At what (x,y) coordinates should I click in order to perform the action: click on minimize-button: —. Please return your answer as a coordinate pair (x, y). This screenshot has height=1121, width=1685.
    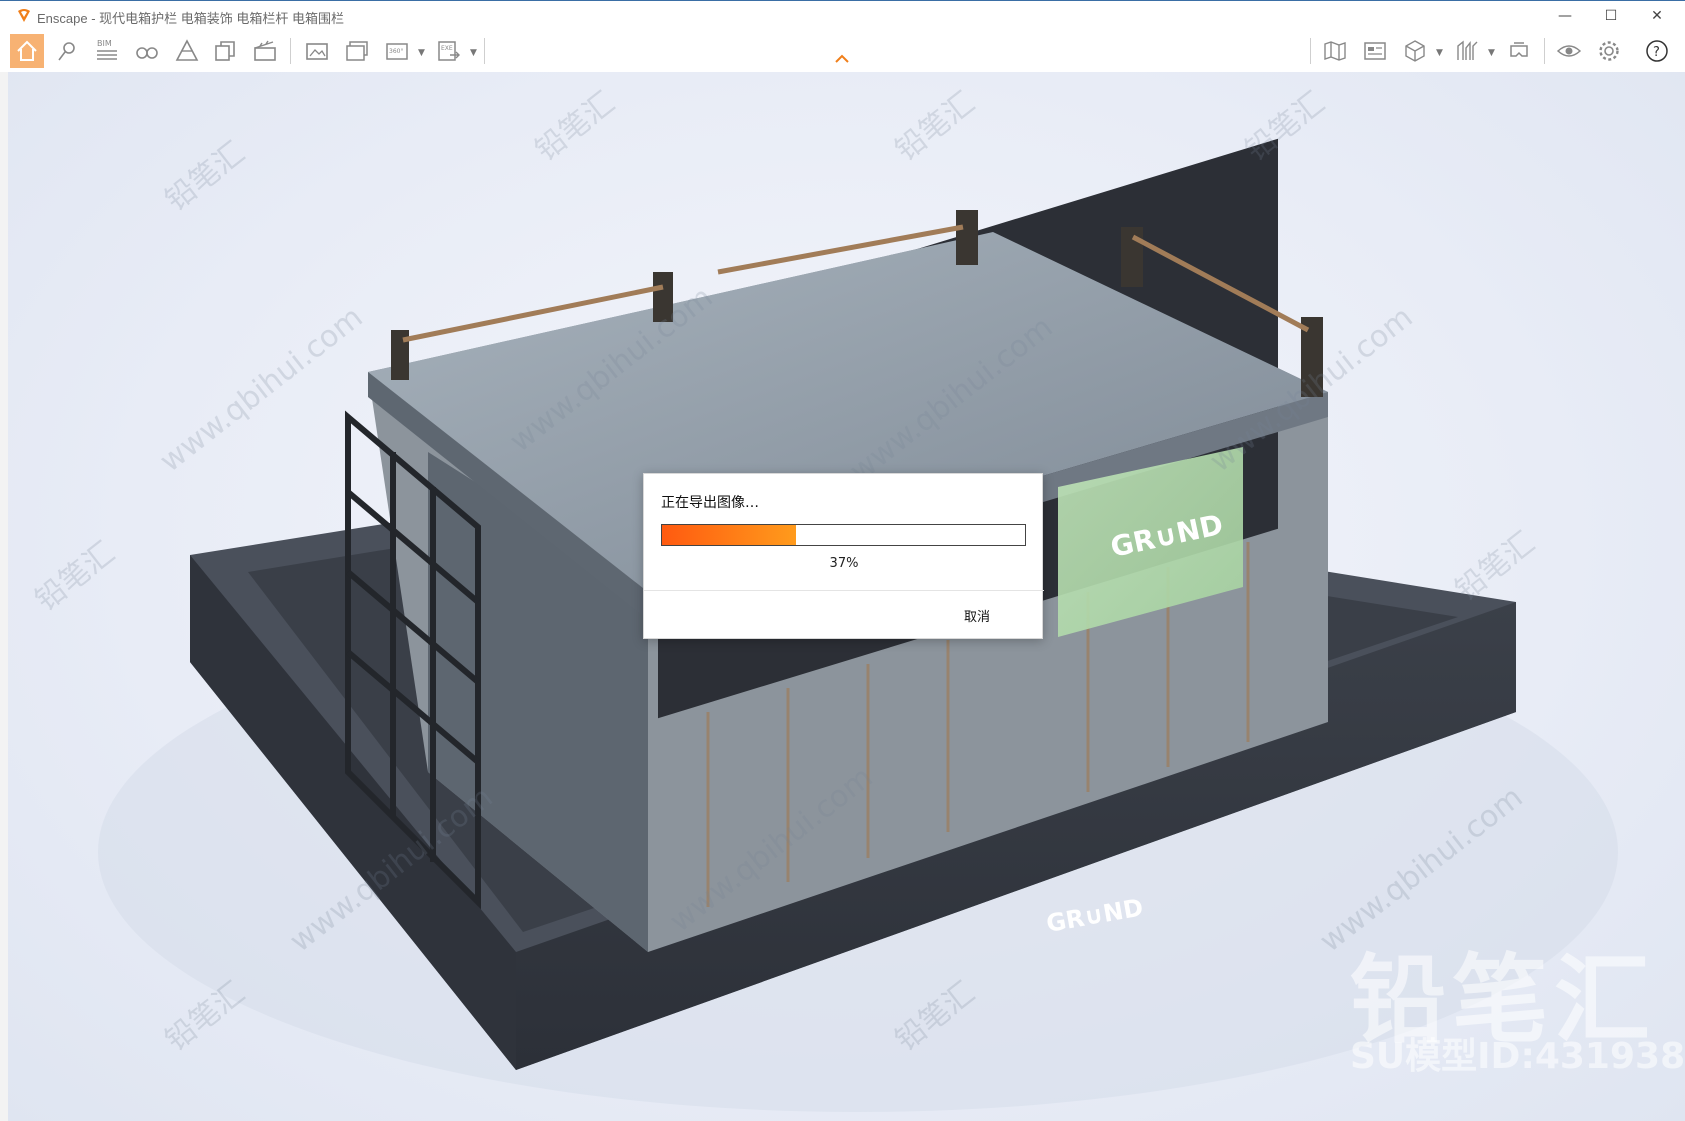
    Looking at the image, I should click on (1565, 16).